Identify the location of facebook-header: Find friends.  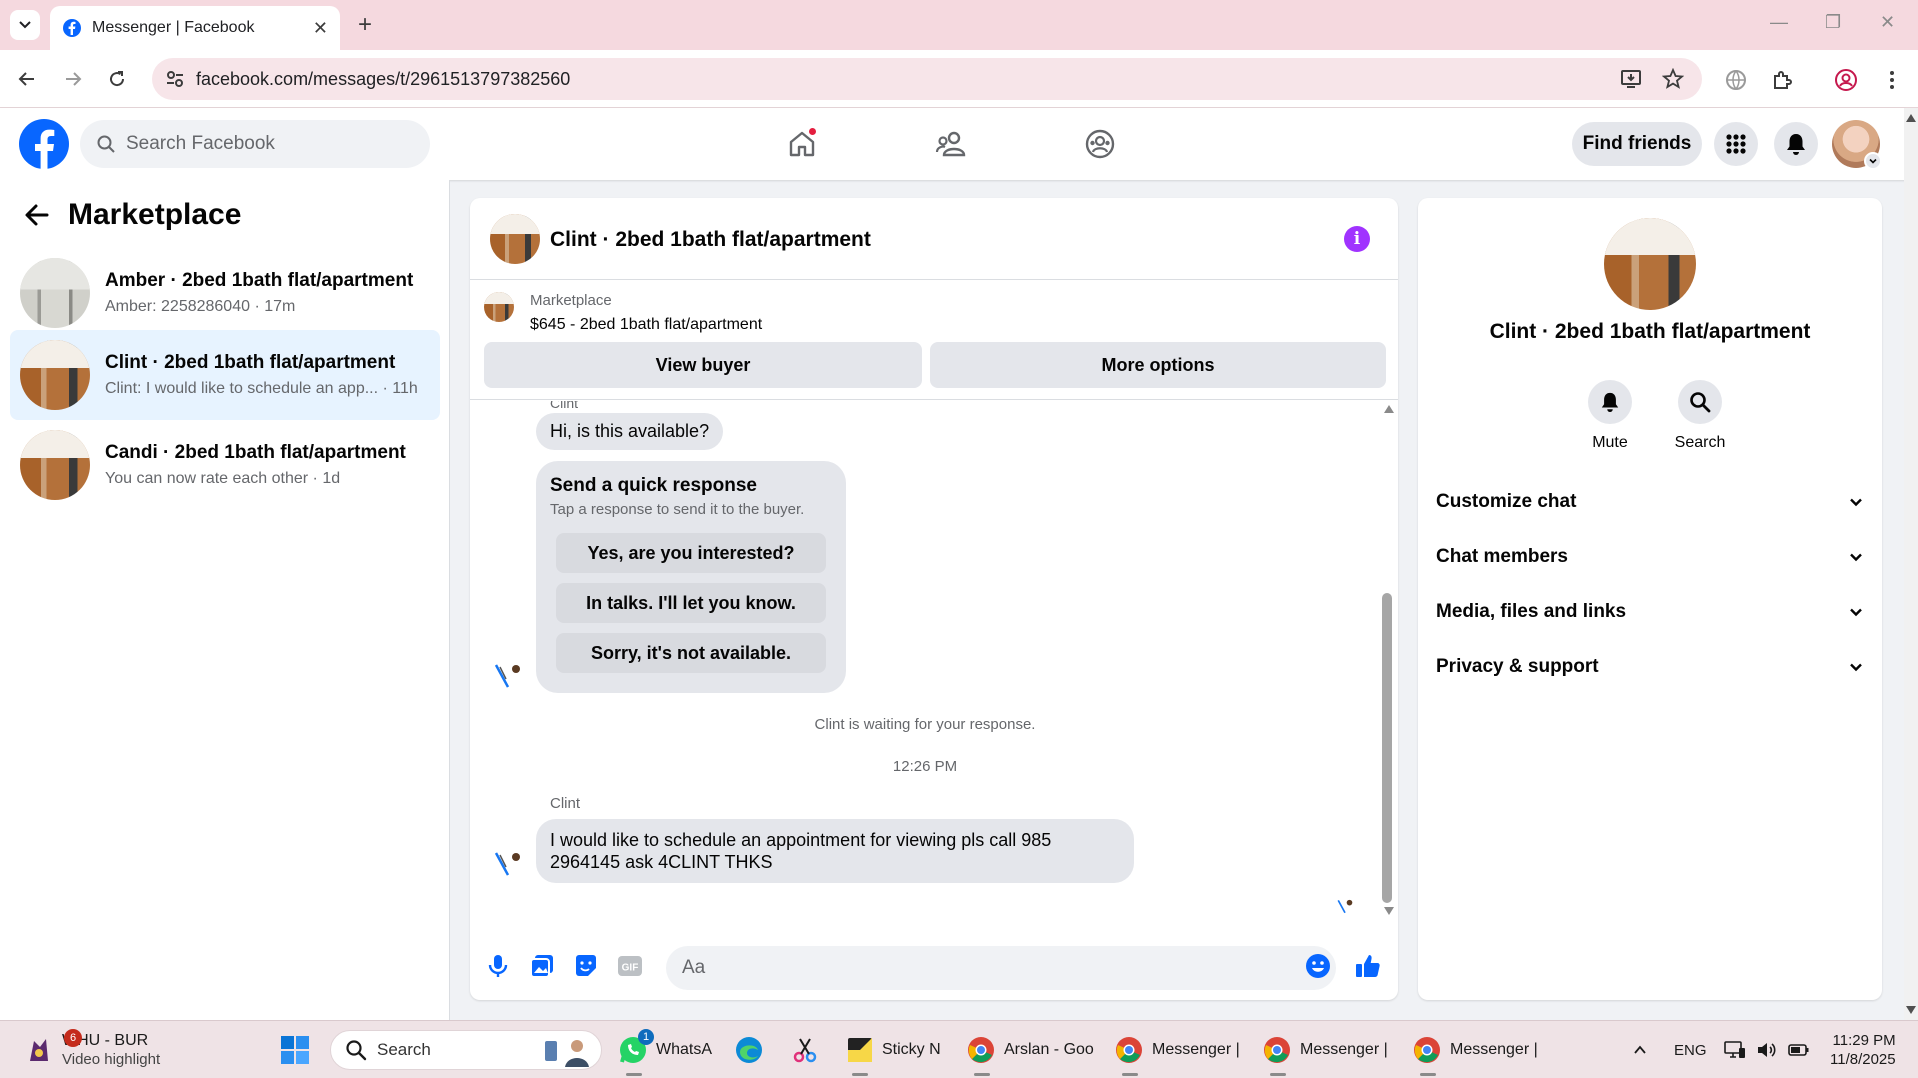
(953, 144).